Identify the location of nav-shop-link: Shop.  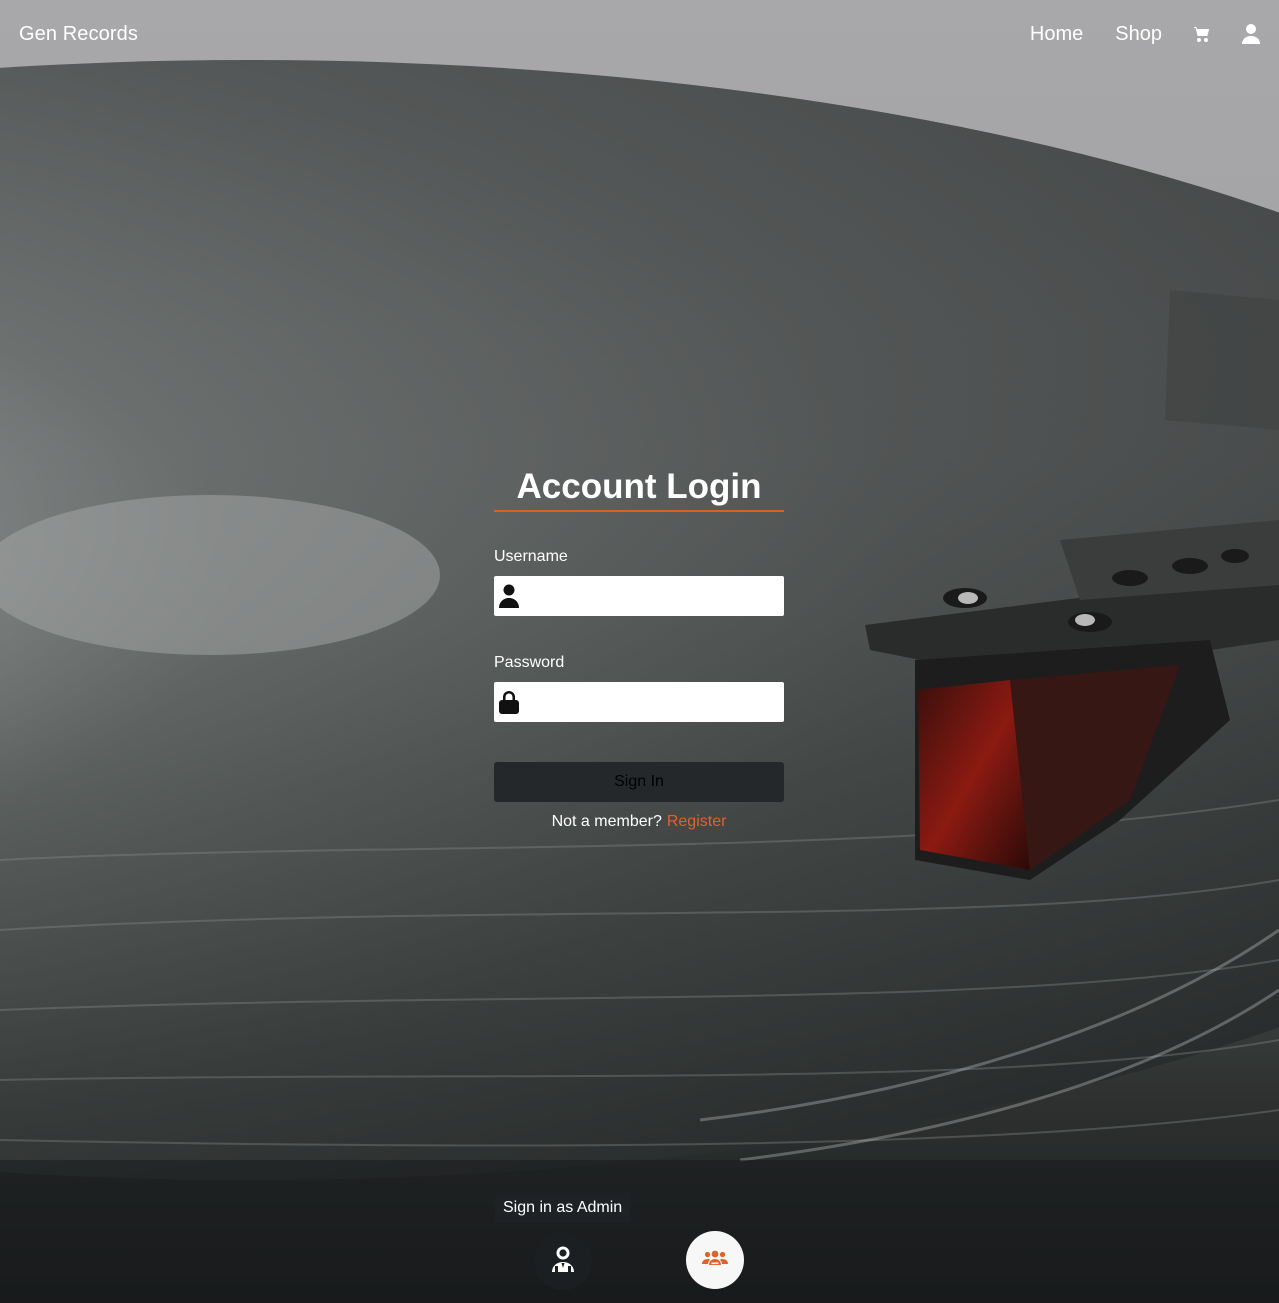
(1138, 34).